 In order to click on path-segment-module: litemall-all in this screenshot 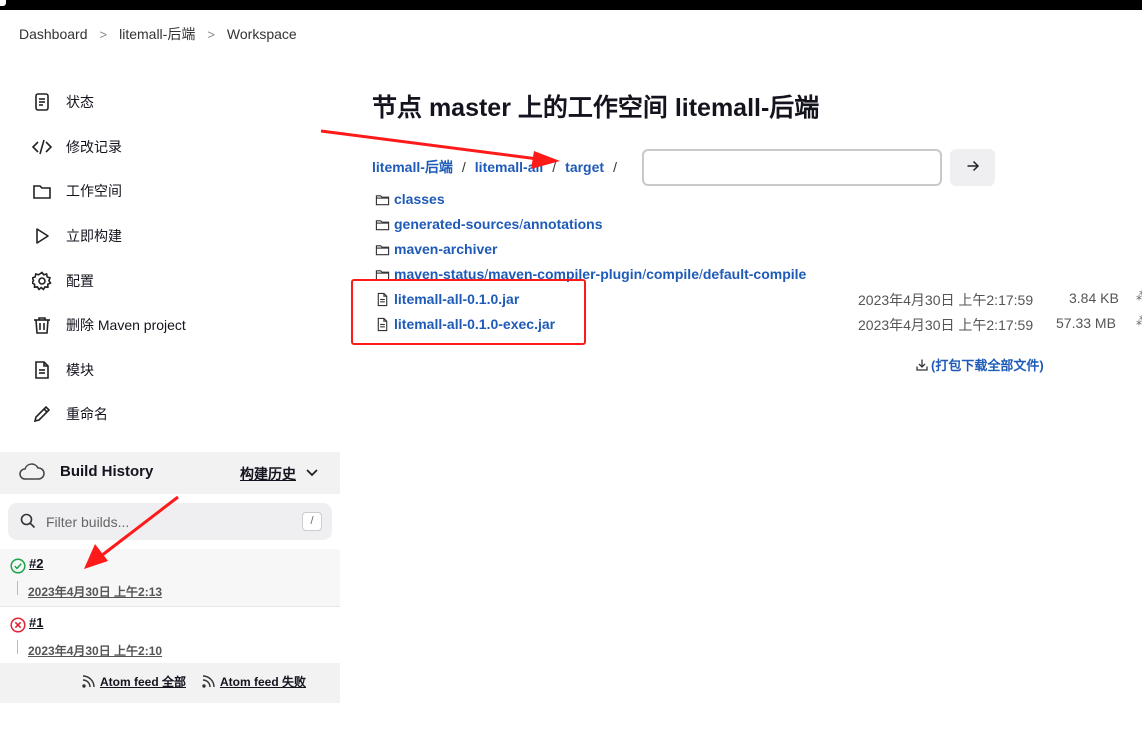, I will do `click(509, 167)`.